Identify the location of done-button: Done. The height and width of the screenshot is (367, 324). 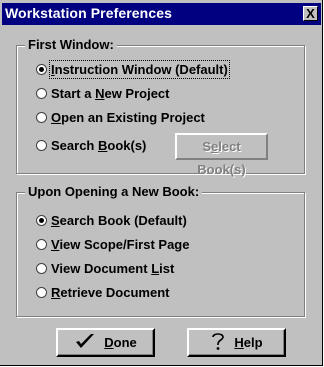
(105, 342).